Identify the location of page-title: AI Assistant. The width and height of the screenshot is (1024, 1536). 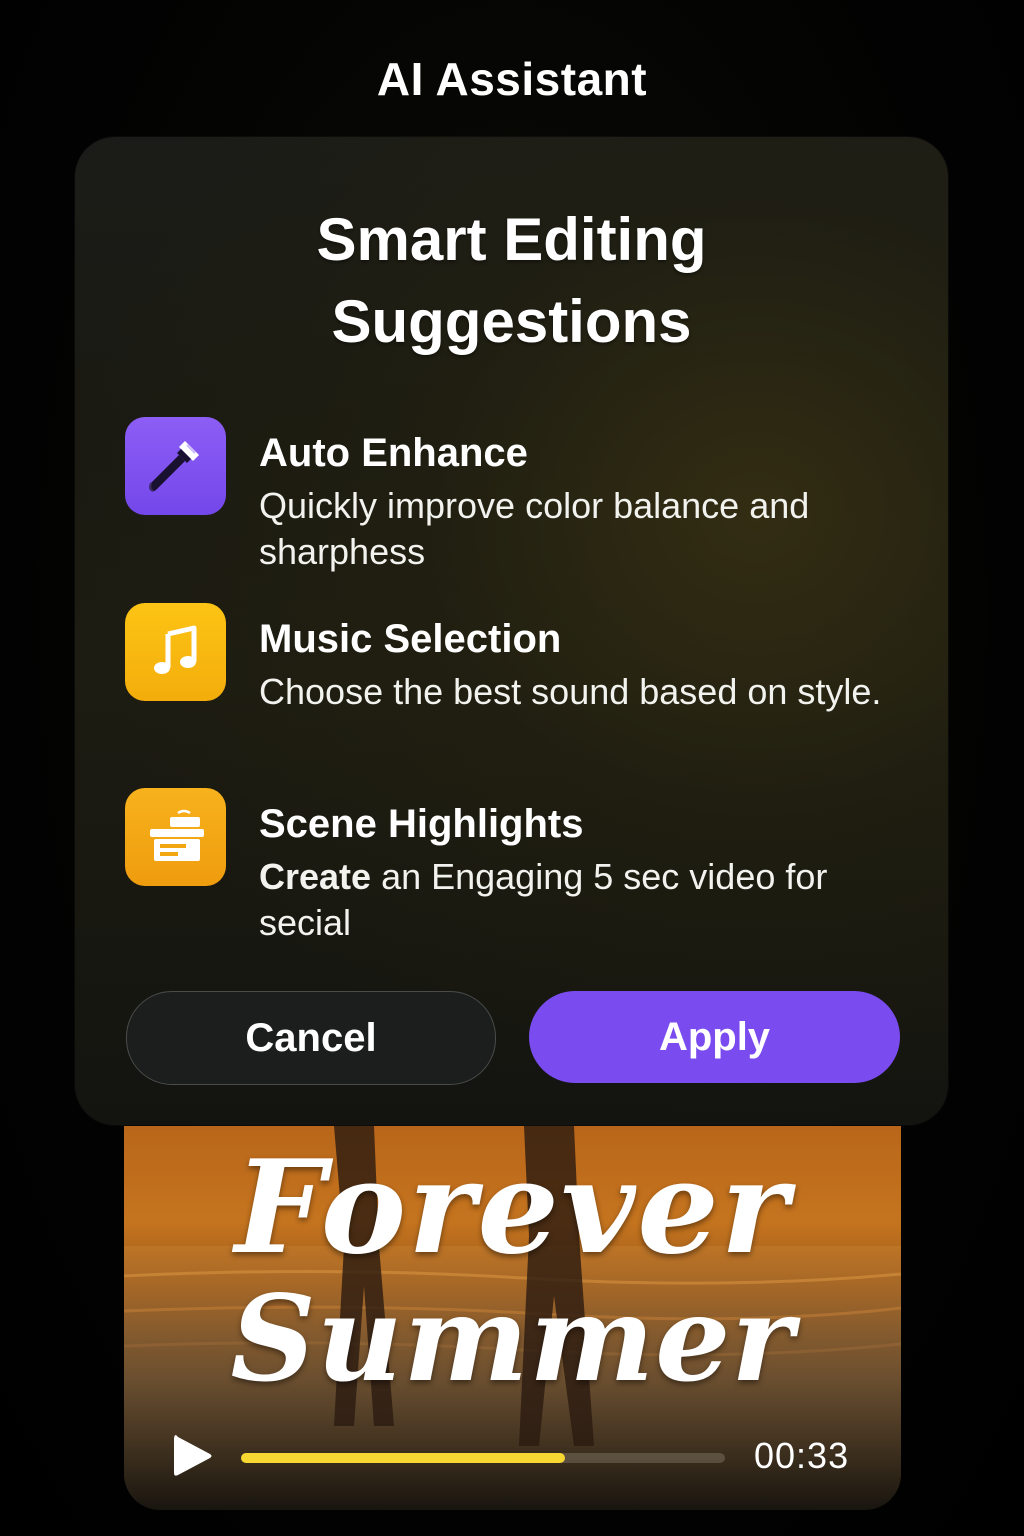
(512, 79).